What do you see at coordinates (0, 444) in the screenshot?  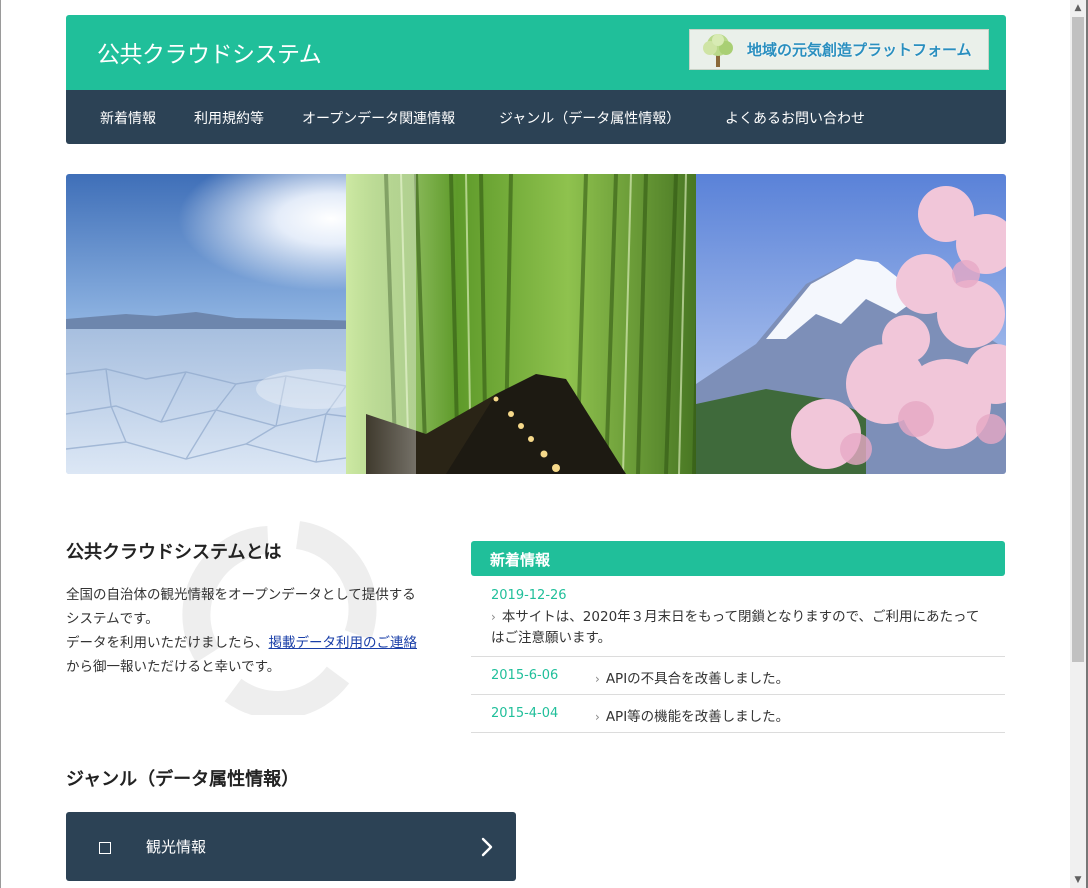 I see `window-border-left` at bounding box center [0, 444].